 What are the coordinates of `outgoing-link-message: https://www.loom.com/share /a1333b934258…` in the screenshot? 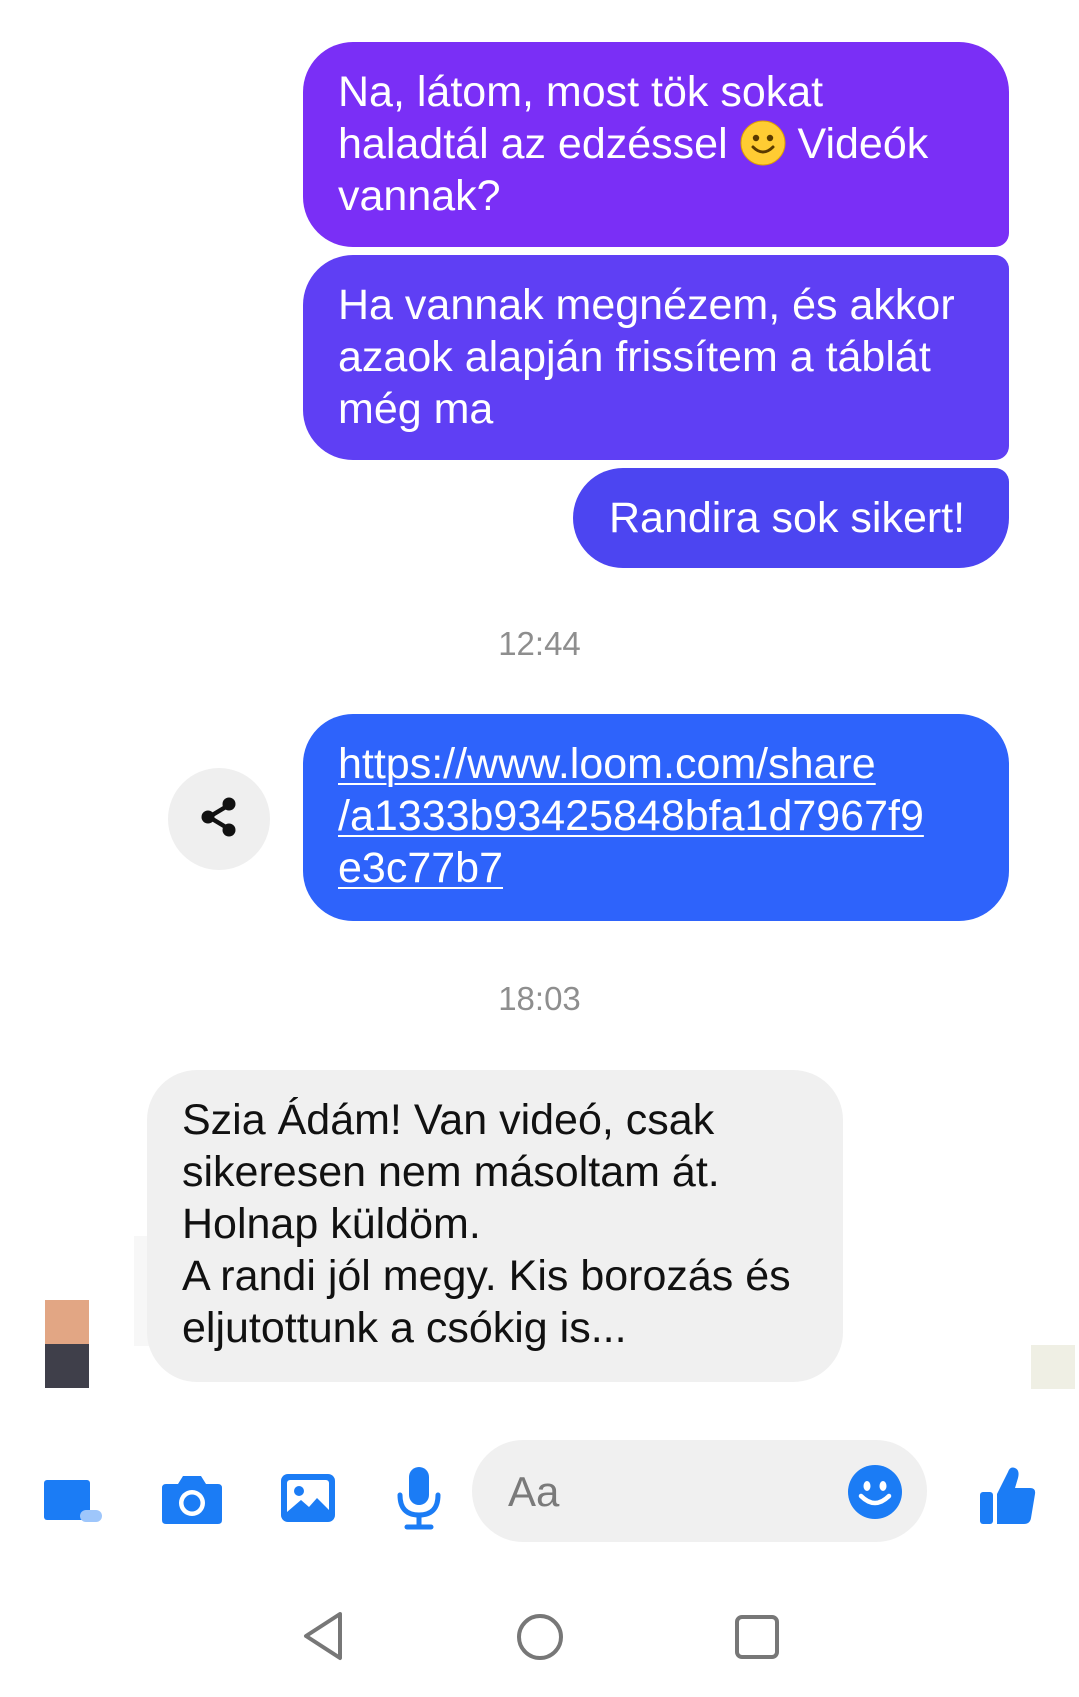 It's located at (656, 817).